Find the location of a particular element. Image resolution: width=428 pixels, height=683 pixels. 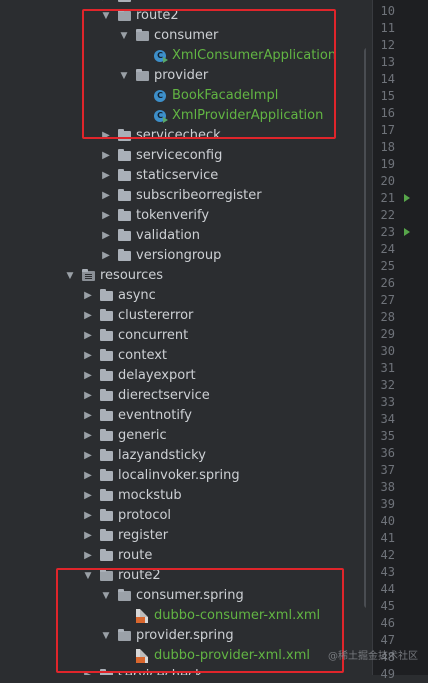

tree-row: ▼ consumer.spring is located at coordinates (183, 596).